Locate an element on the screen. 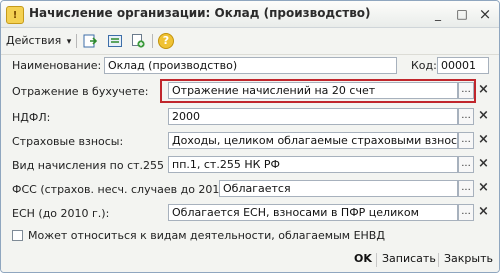 This screenshot has height=273, width=500. envd-checkbox is located at coordinates (17, 235).